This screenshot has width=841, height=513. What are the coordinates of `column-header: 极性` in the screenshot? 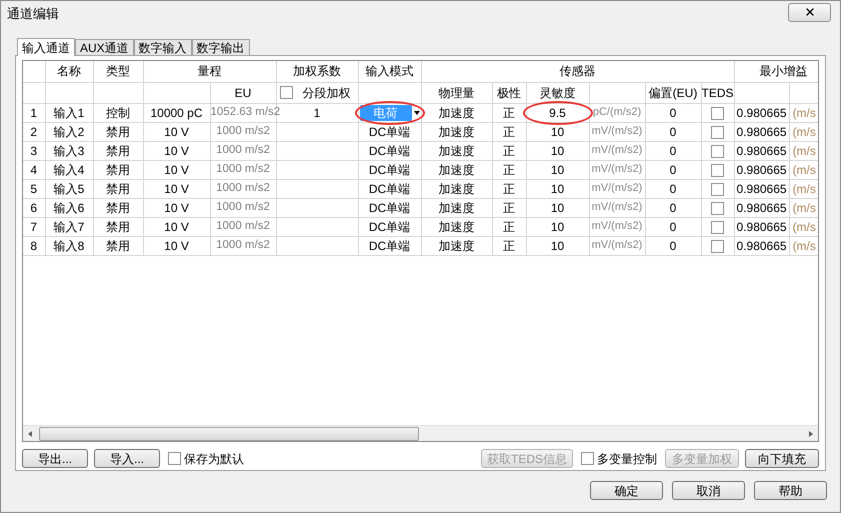 It's located at (509, 93).